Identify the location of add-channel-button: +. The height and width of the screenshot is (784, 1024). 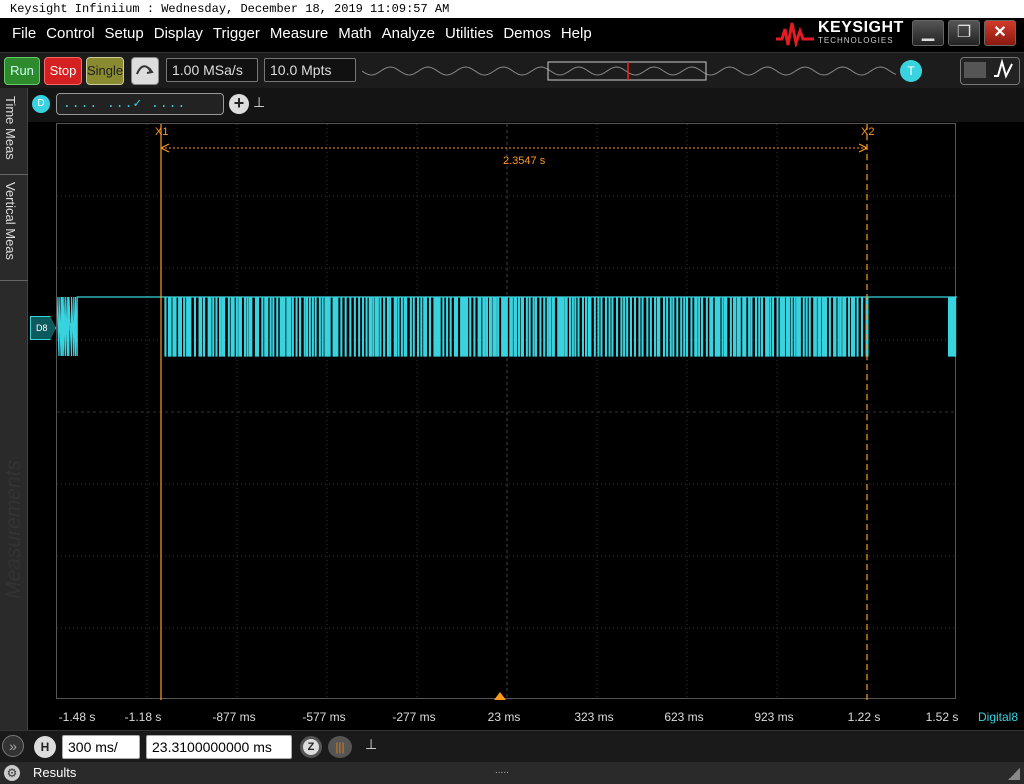
(239, 104).